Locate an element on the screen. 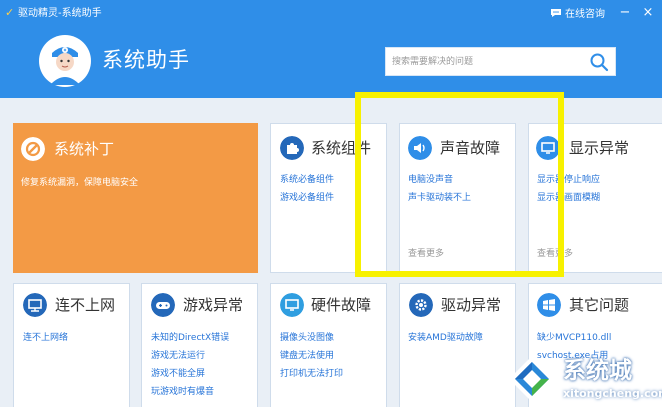 The width and height of the screenshot is (662, 407). network-card: 连不上网 连不上网络 is located at coordinates (71, 345).